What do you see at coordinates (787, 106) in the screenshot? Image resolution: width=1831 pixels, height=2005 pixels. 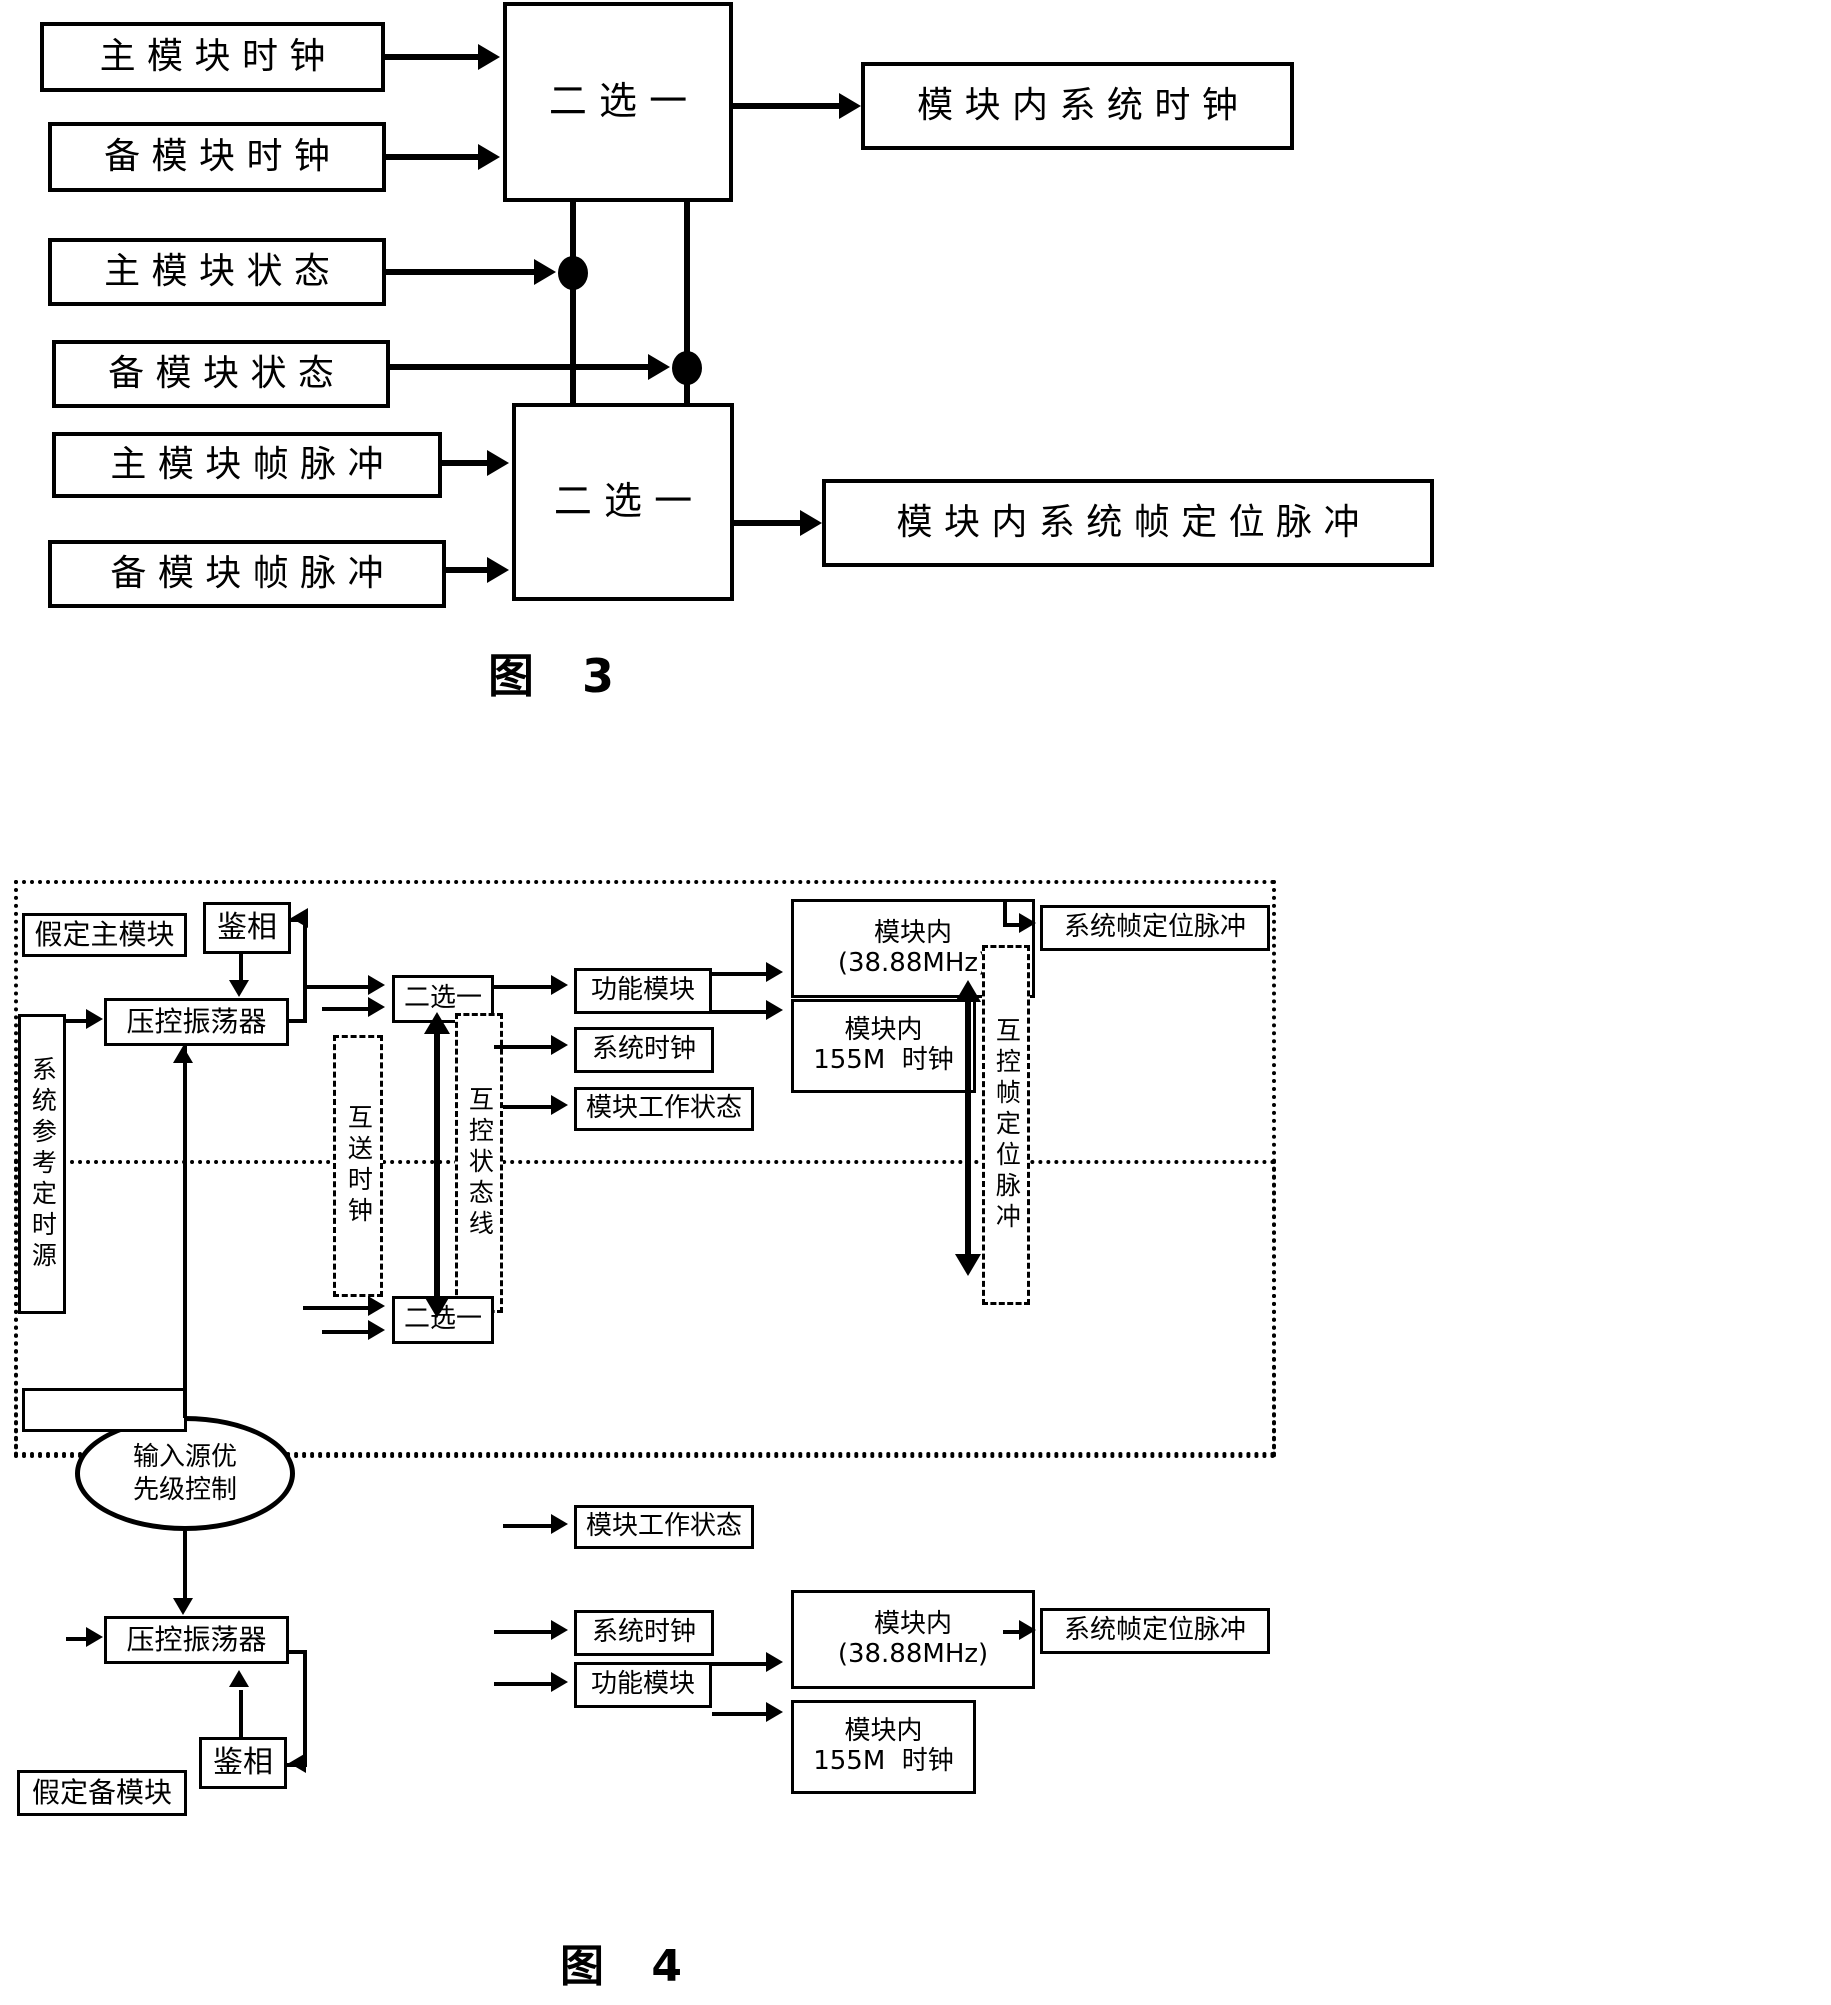 I see `line-selector-top-out` at bounding box center [787, 106].